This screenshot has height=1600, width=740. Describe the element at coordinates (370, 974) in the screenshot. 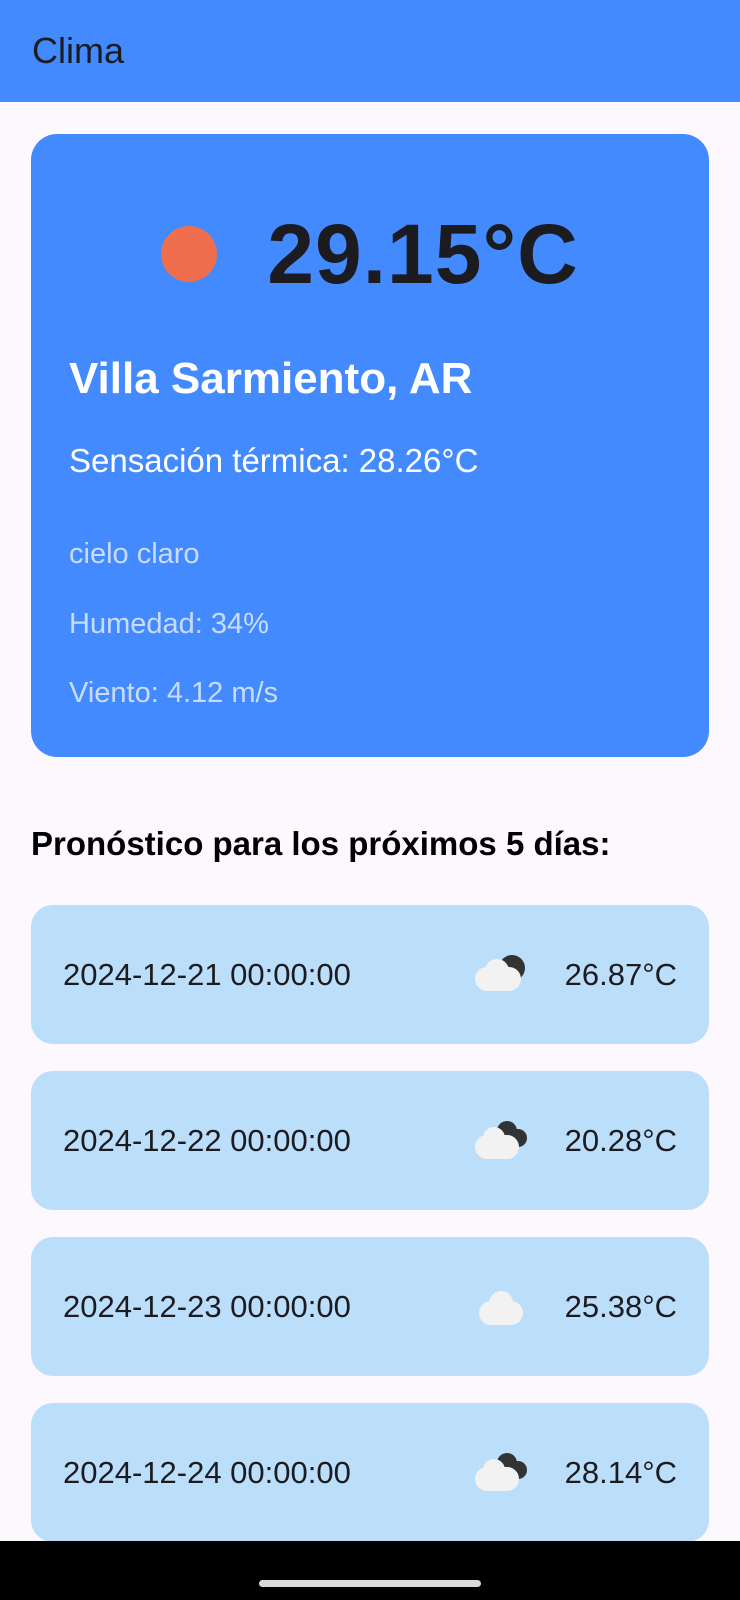

I see `forecast-item: 2024-12-21 00:00:00 26.87°C` at that location.